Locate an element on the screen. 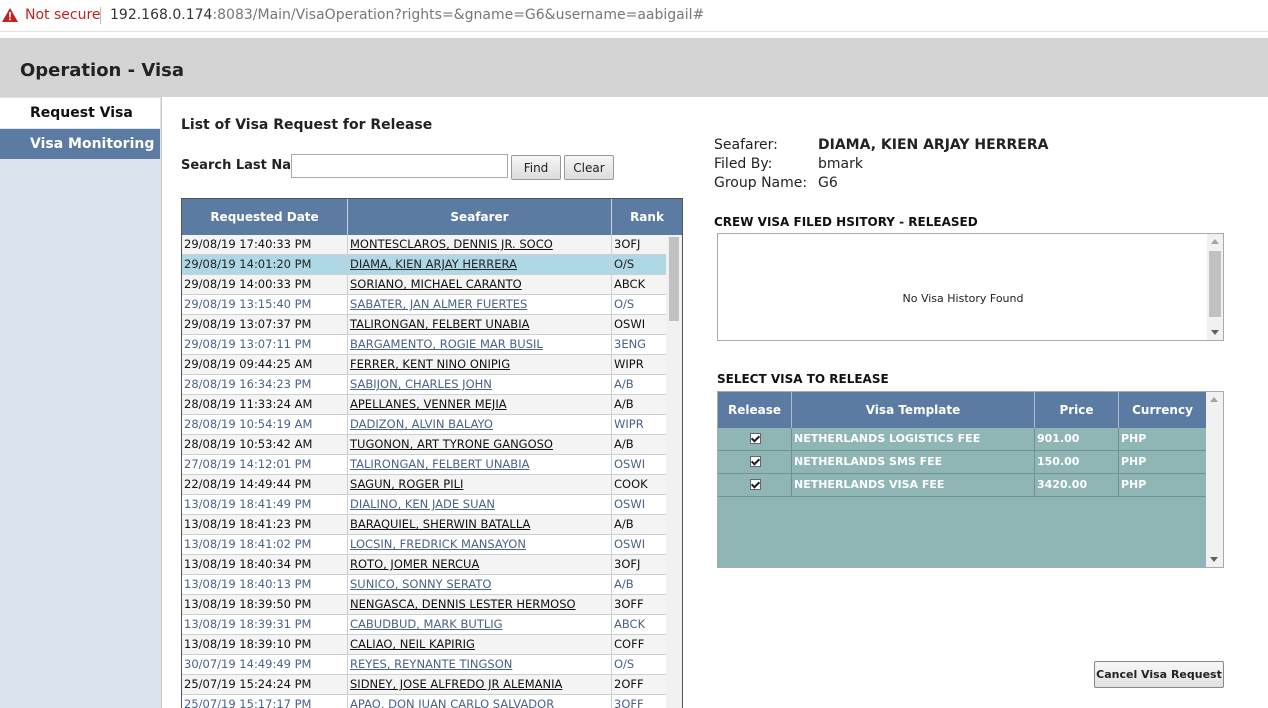 Image resolution: width=1268 pixels, height=708 pixels. seafarer-link: TUGONON, ART TYRONE GANGOSO is located at coordinates (451, 444).